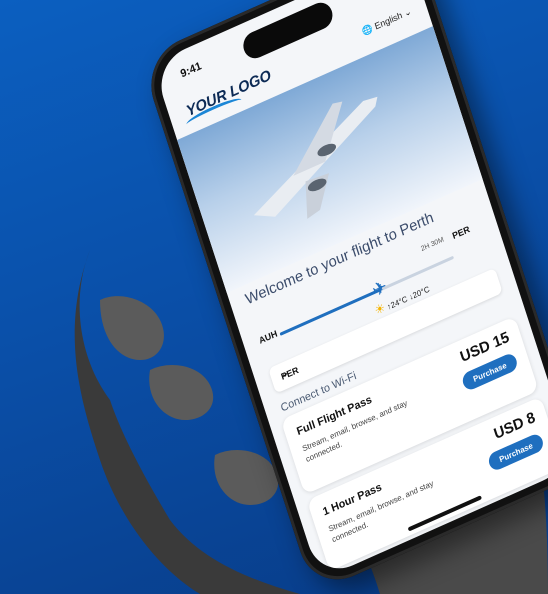 Image resolution: width=548 pixels, height=594 pixels. I want to click on globe-icon: 🌐, so click(367, 30).